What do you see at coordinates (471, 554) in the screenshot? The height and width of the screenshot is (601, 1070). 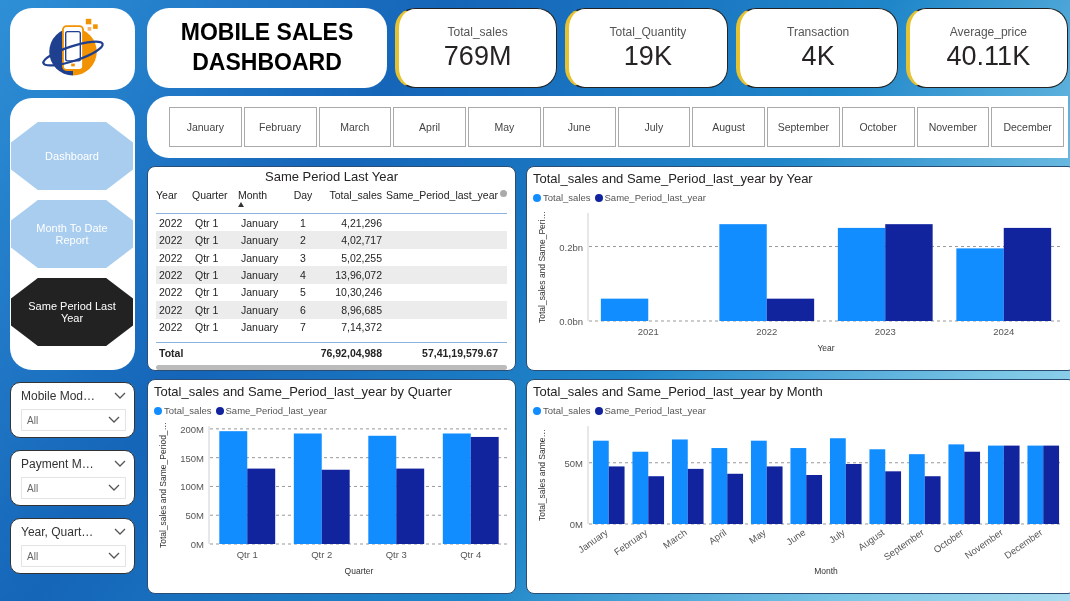 I see `x-tick-label: Qtr 4` at bounding box center [471, 554].